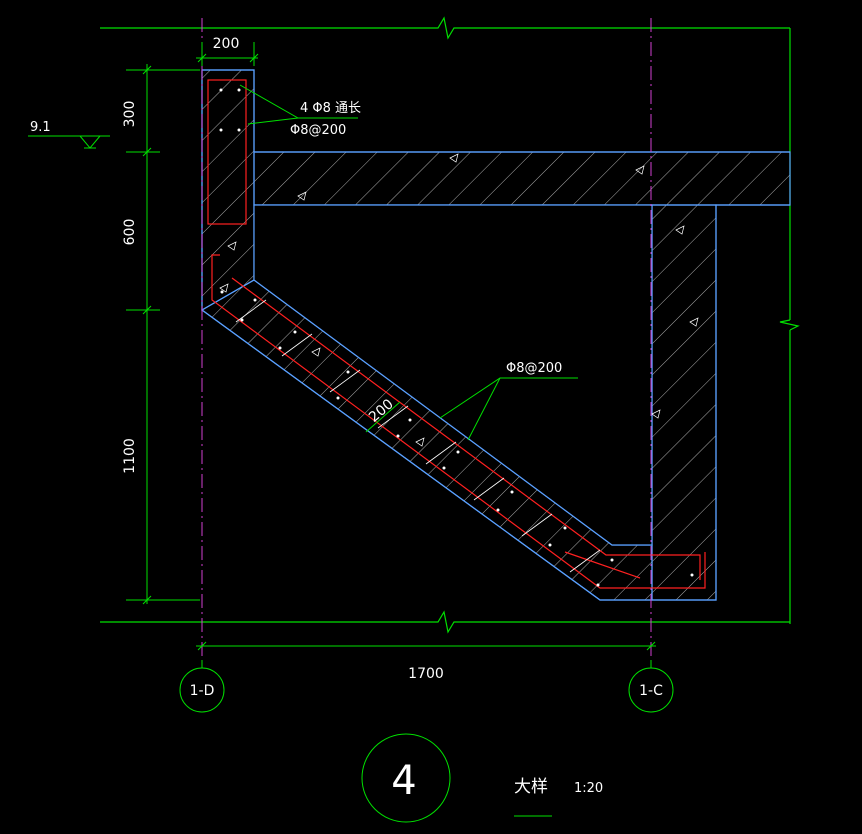 The image size is (862, 834). I want to click on elevation-label: 9.1, so click(40, 127).